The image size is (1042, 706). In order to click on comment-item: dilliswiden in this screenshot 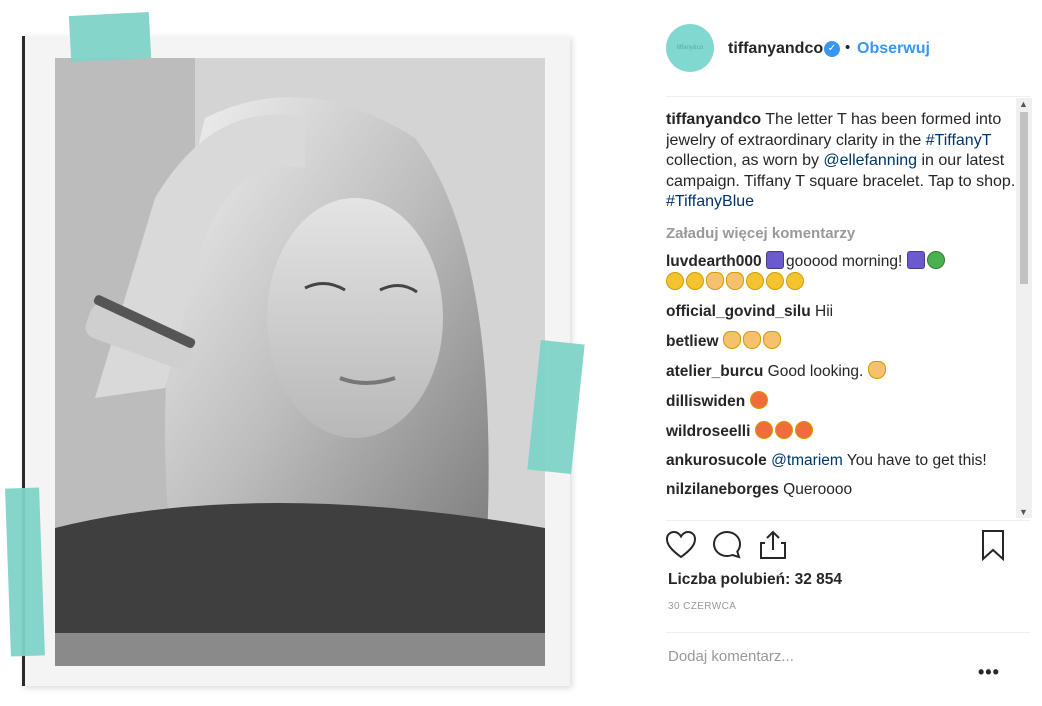, I will do `click(848, 401)`.